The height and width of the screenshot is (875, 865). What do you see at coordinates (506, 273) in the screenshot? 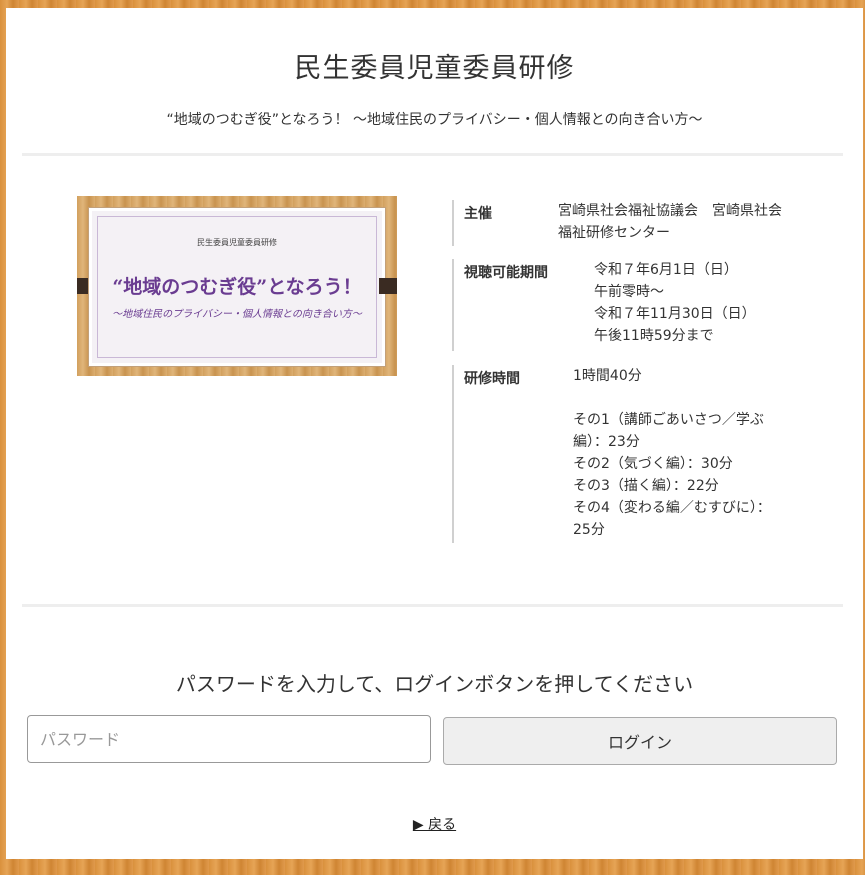
I see `viewing-period-label: 視聴可能期間` at bounding box center [506, 273].